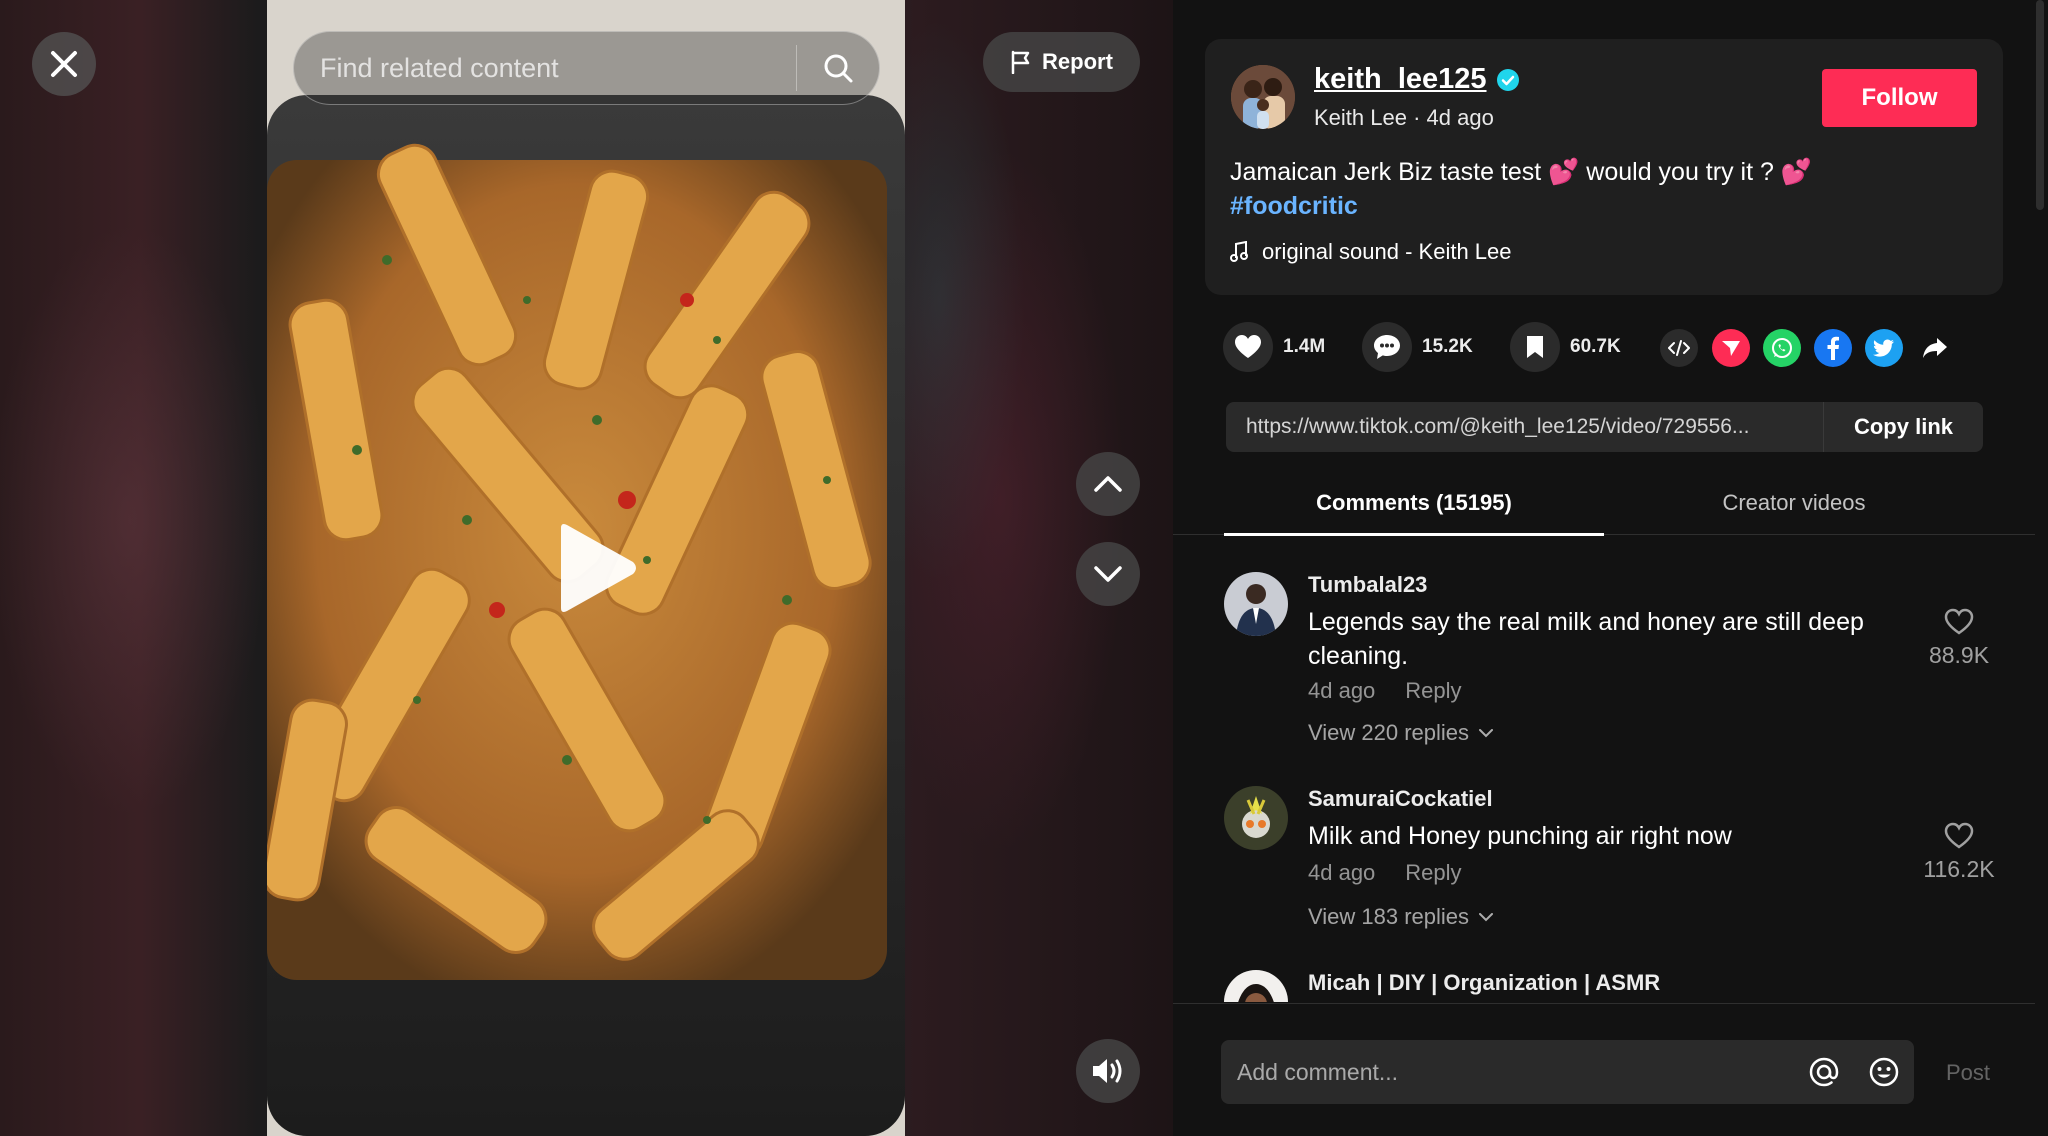  I want to click on embed-button, so click(1679, 348).